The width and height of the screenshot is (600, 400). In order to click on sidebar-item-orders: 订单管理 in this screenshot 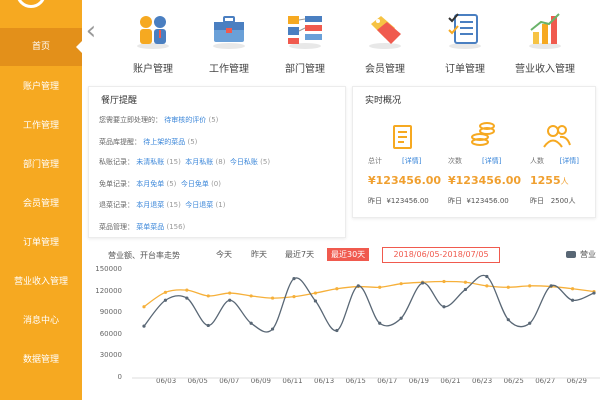, I will do `click(41, 243)`.